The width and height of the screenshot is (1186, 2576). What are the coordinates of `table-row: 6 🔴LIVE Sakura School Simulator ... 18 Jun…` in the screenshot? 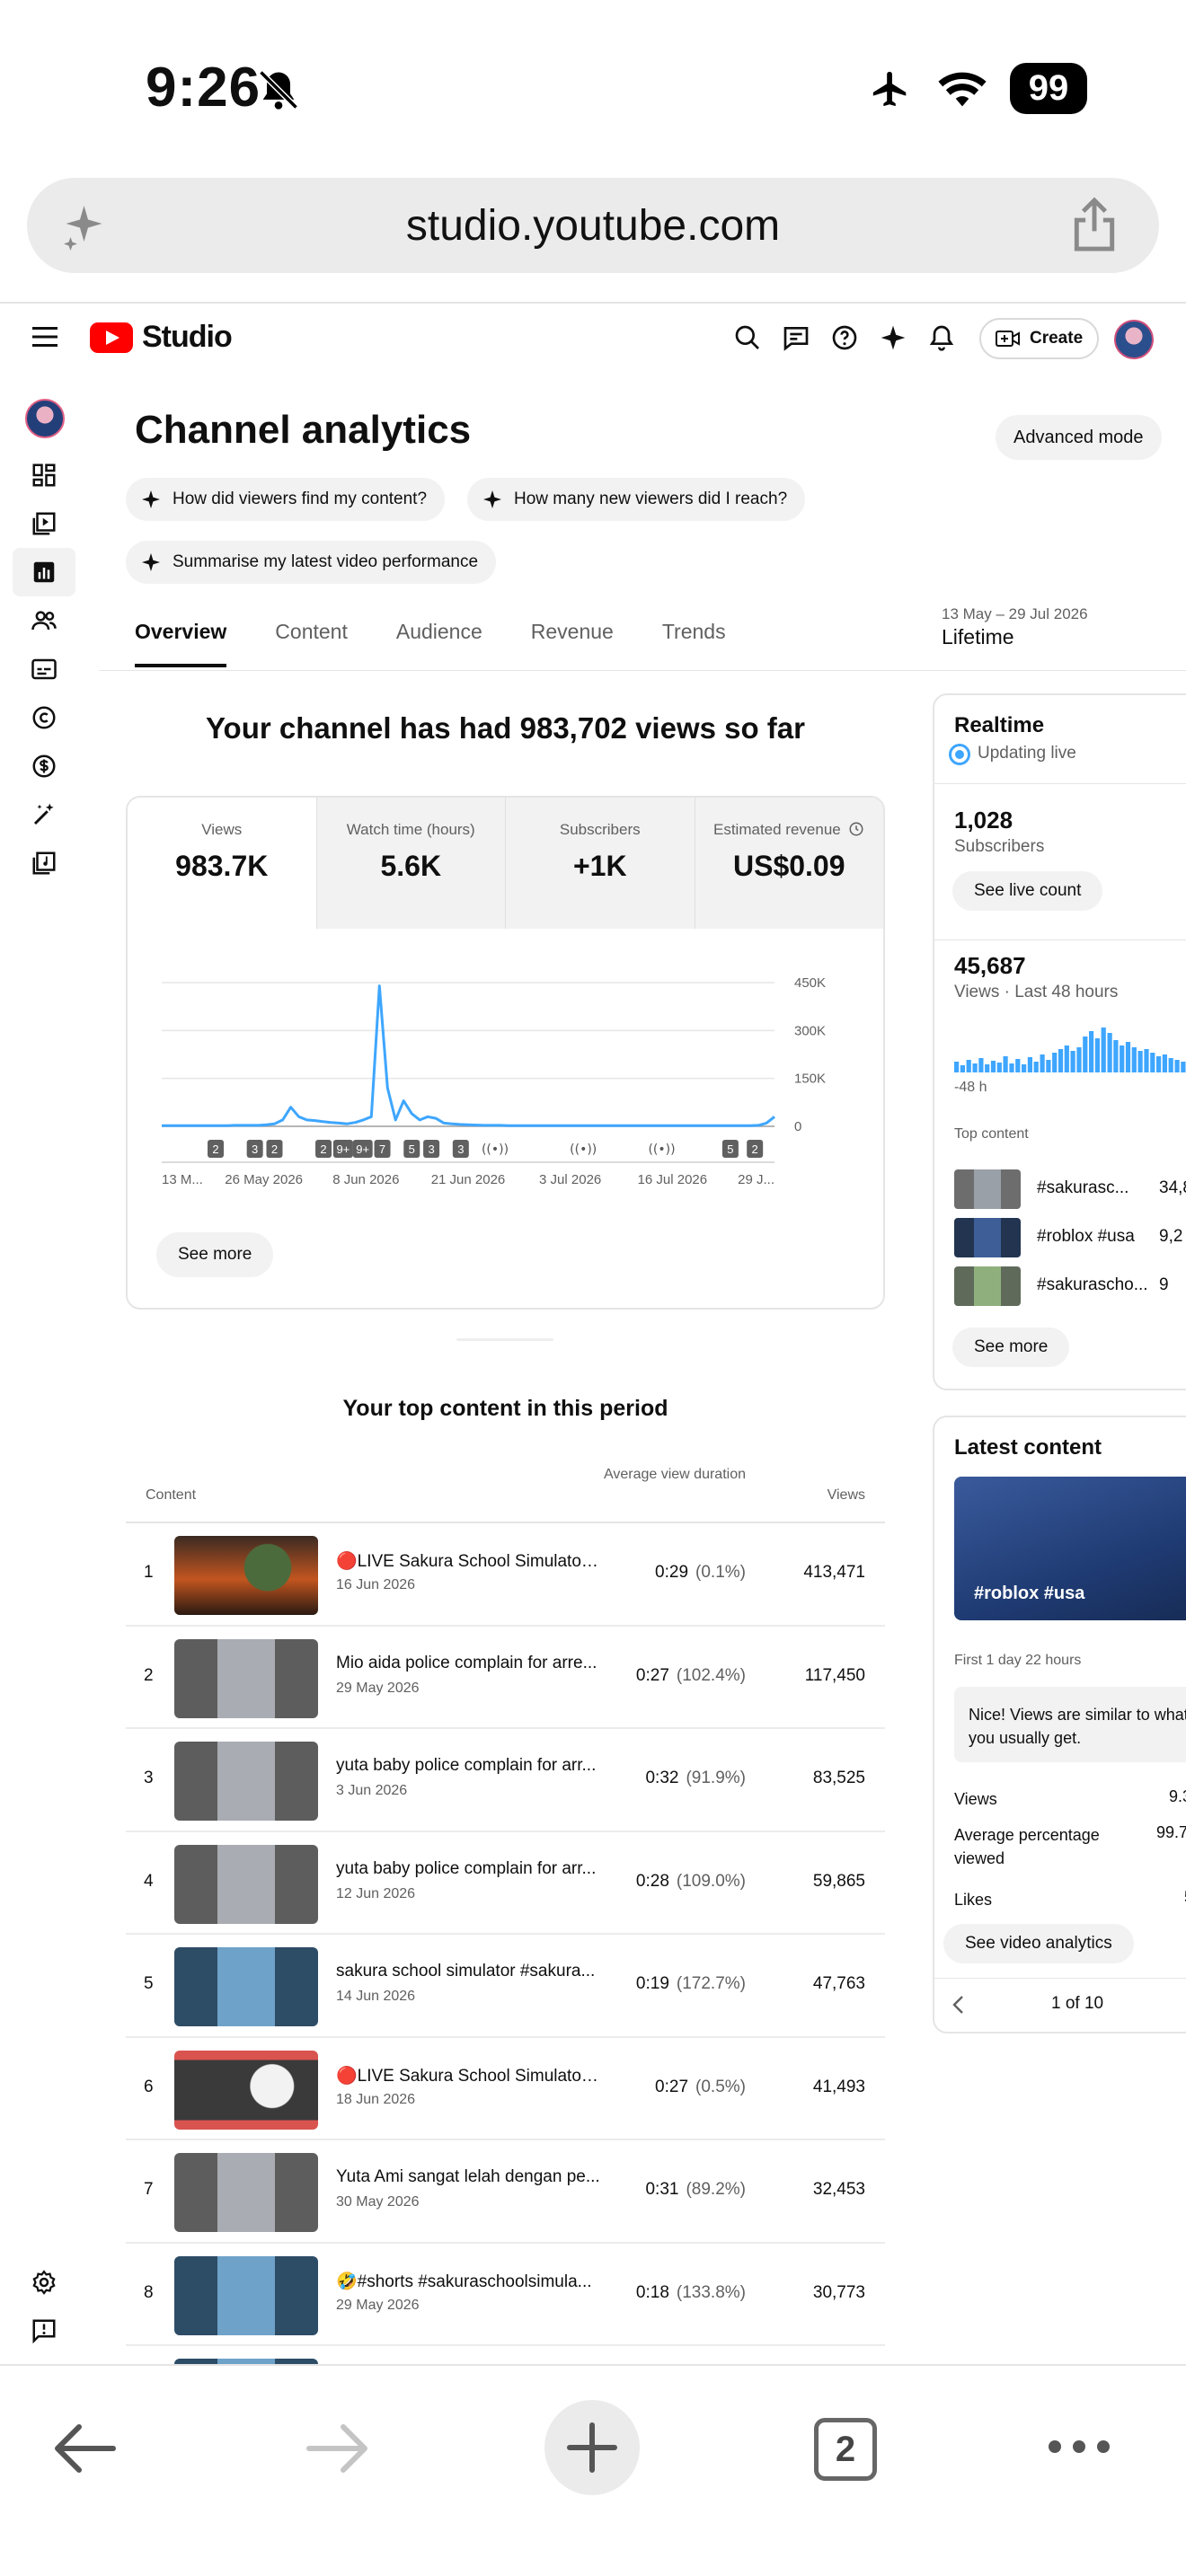 It's located at (505, 2089).